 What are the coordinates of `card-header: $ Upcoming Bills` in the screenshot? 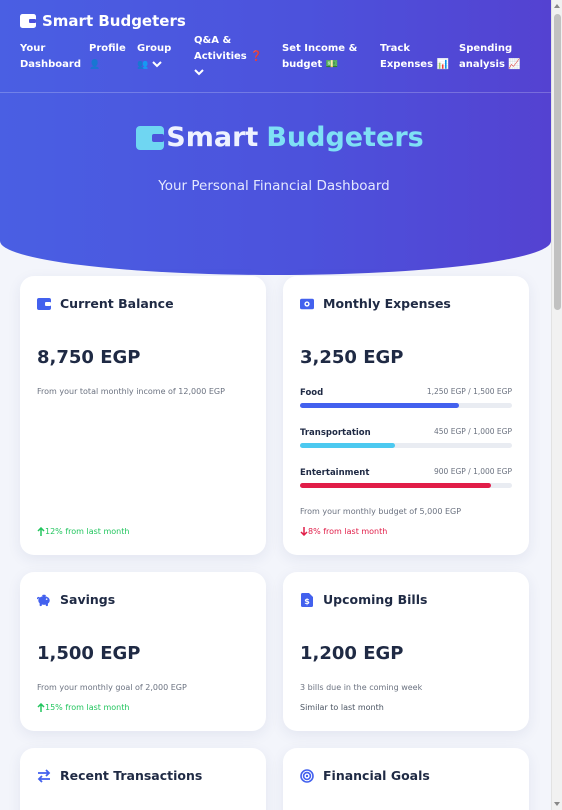 It's located at (363, 599).